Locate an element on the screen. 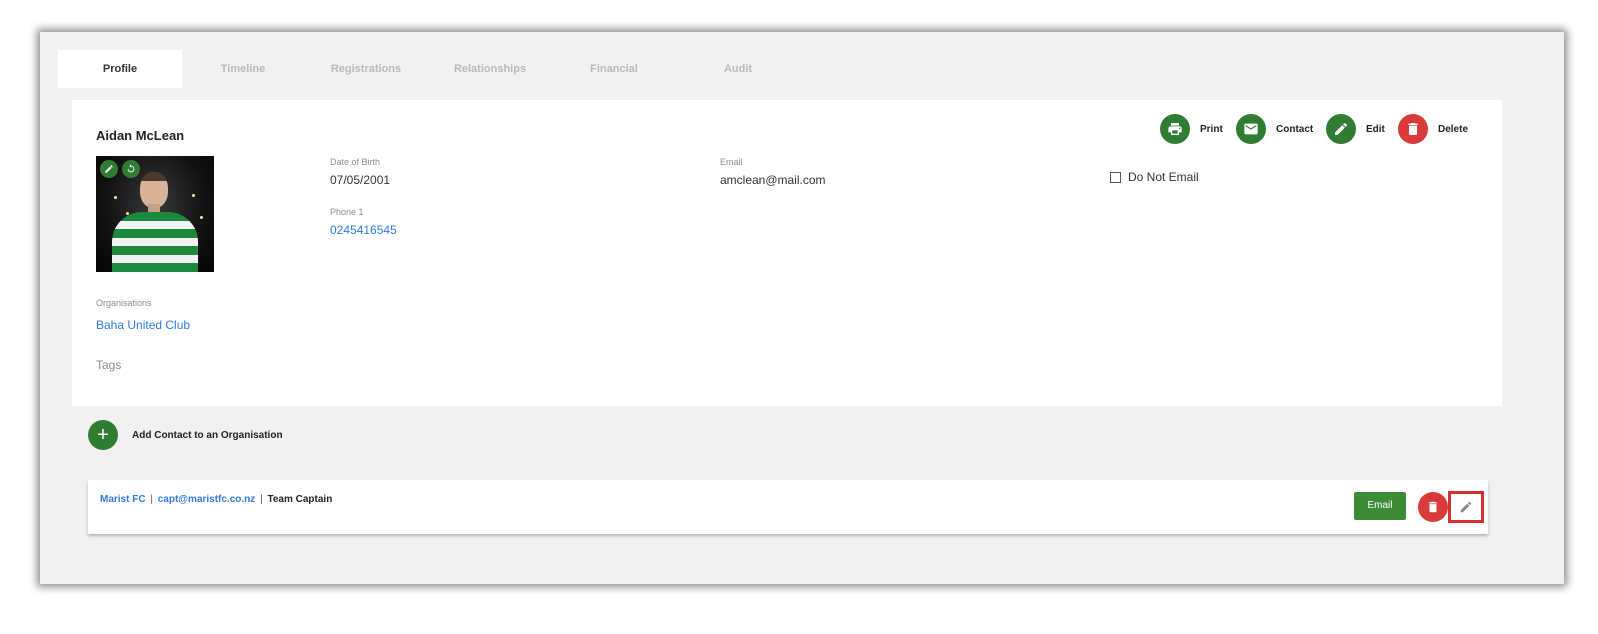 The height and width of the screenshot is (634, 1598). tab-registrations: Registrations is located at coordinates (366, 69).